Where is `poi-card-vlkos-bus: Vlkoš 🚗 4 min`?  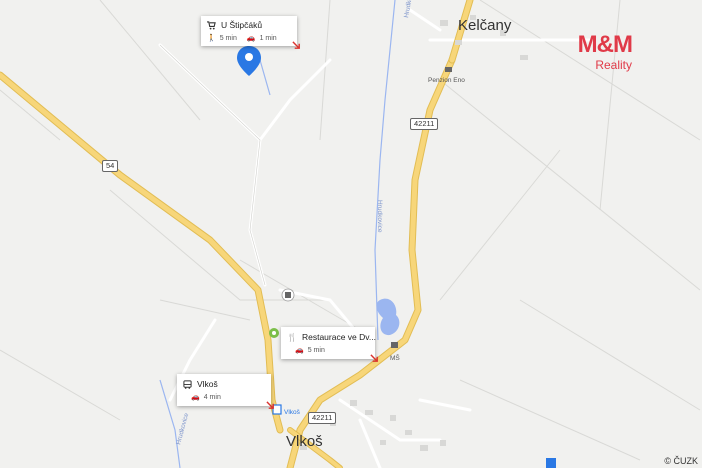 poi-card-vlkos-bus: Vlkoš 🚗 4 min is located at coordinates (225, 391).